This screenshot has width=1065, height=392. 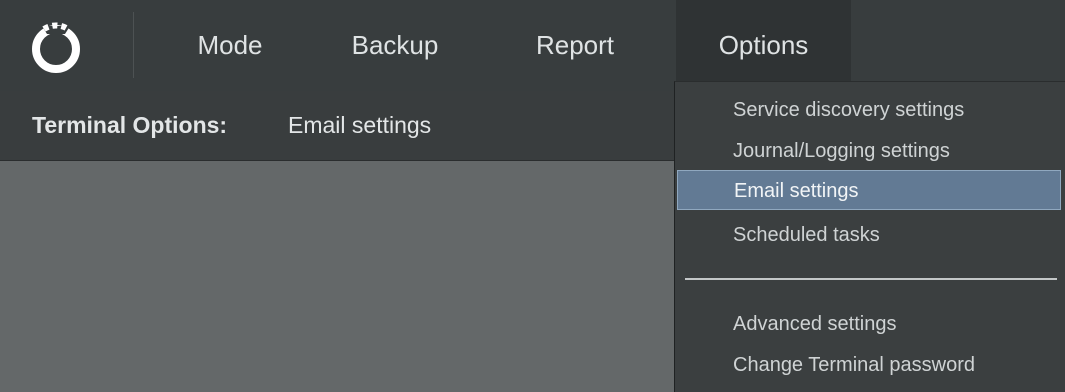 What do you see at coordinates (763, 45) in the screenshot?
I see `menu-options: Options` at bounding box center [763, 45].